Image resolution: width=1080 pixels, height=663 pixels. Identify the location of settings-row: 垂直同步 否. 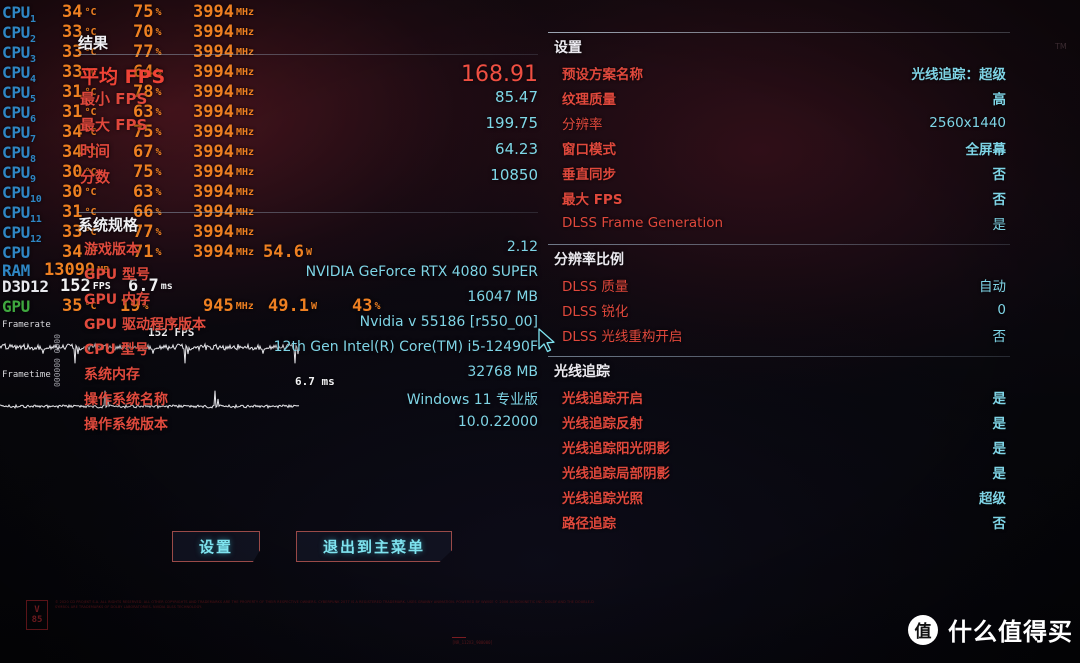
(779, 172).